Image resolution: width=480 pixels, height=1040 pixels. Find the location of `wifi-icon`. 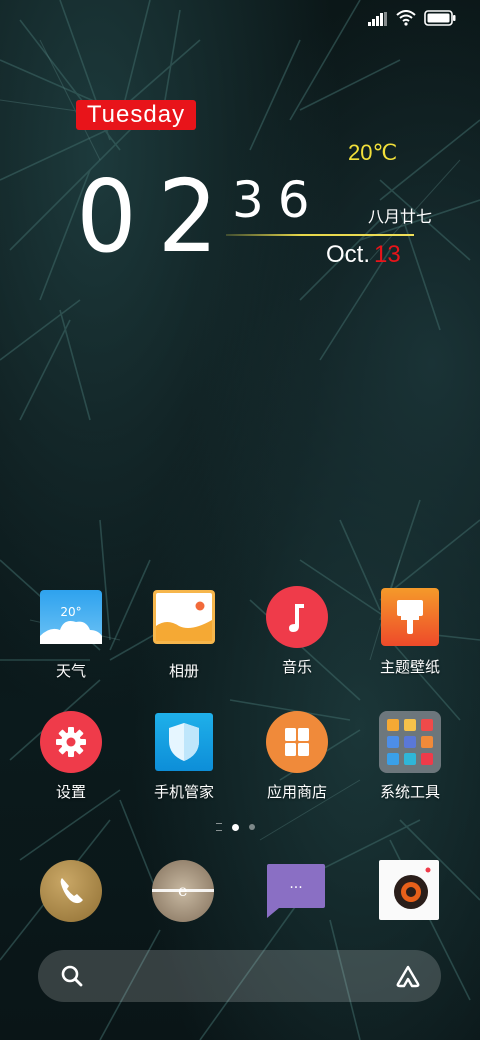

wifi-icon is located at coordinates (406, 20).